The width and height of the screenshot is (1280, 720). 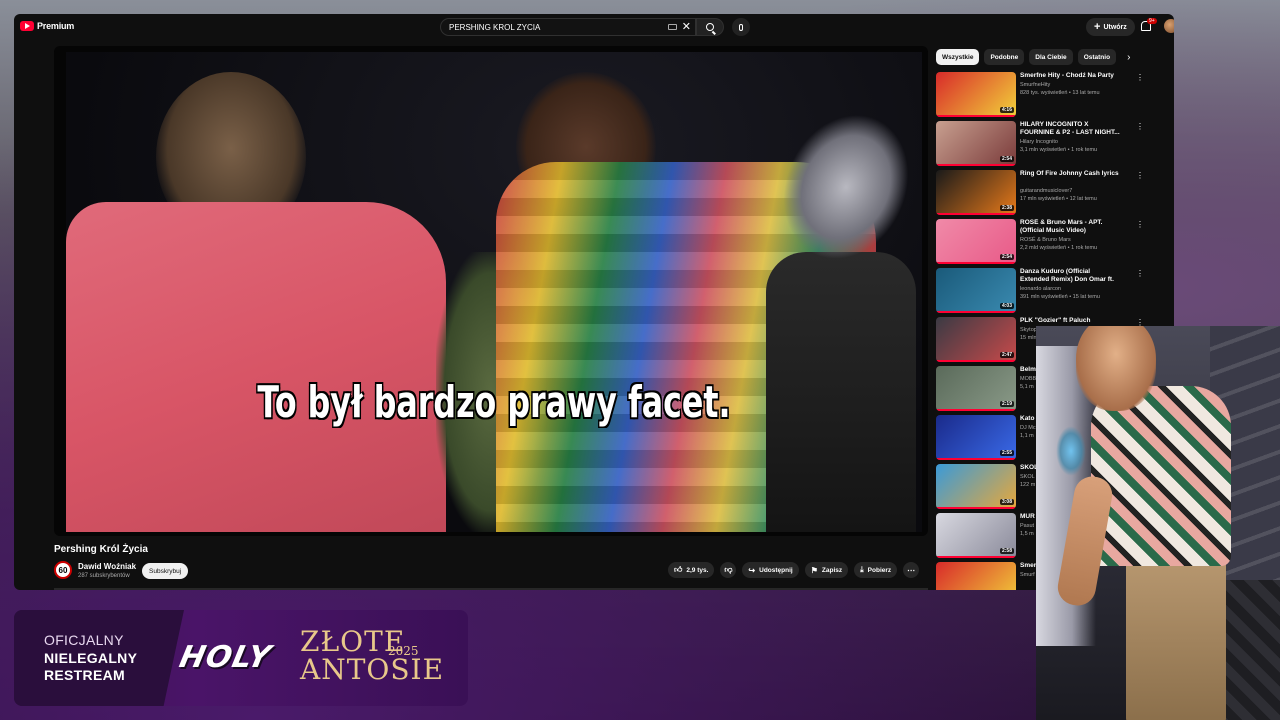 What do you see at coordinates (976, 290) in the screenshot?
I see `recommendation-thumbnail: 4:03` at bounding box center [976, 290].